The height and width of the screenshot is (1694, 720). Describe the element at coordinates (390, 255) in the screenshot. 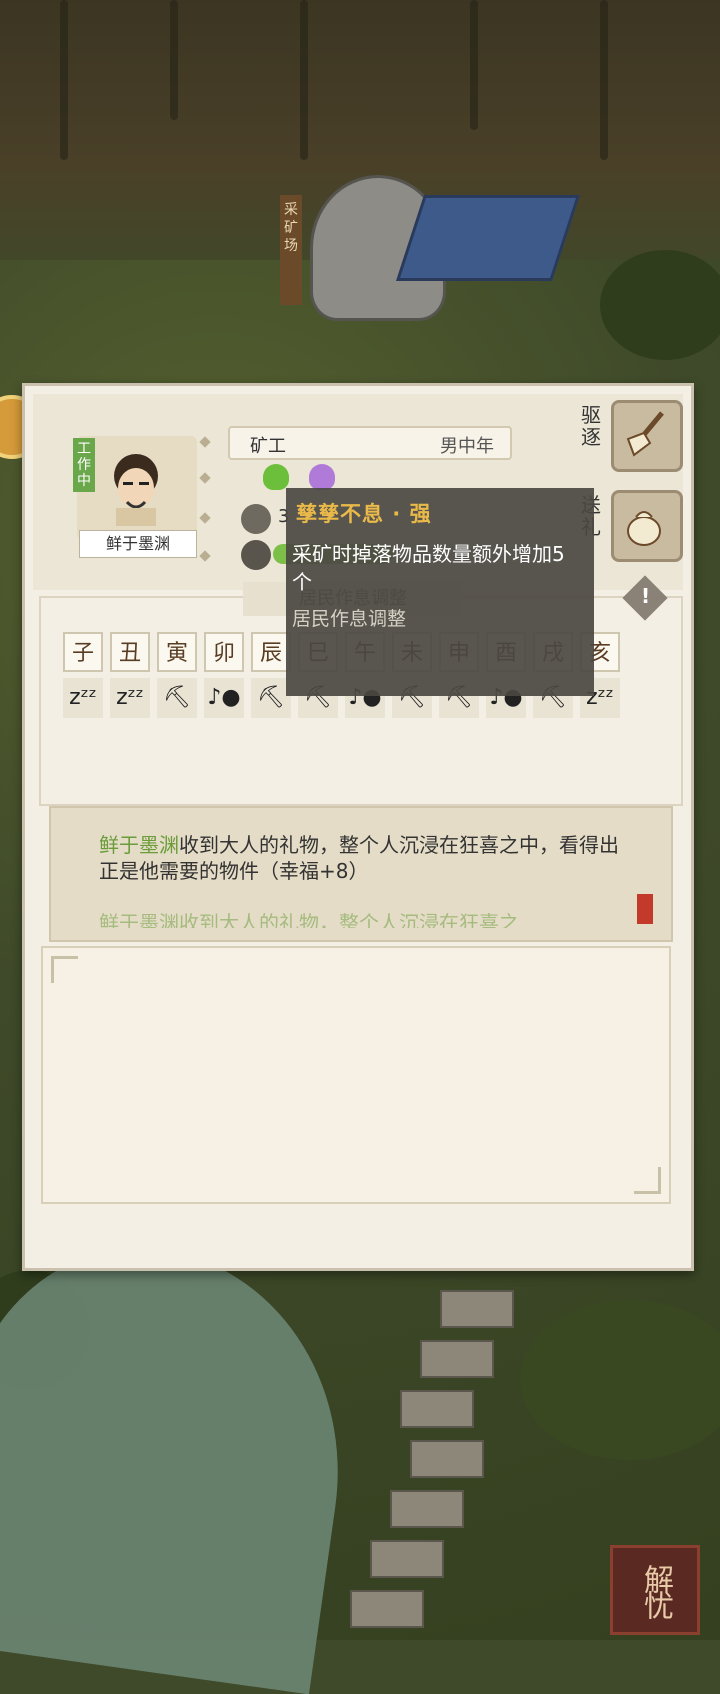

I see `mine-building: 采矿场` at that location.